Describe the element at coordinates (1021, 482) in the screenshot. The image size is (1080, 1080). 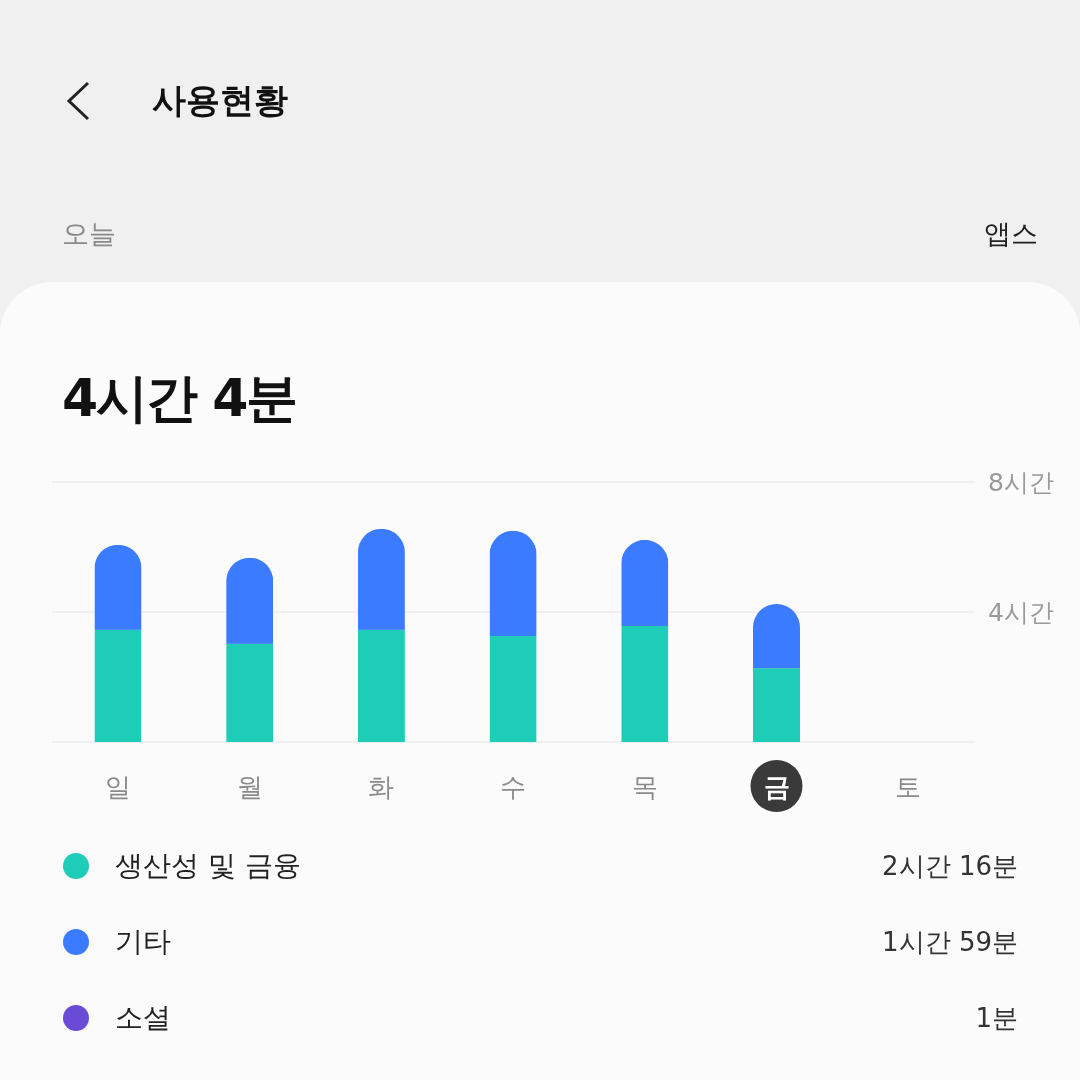
I see `y-axis-label: 8시간` at that location.